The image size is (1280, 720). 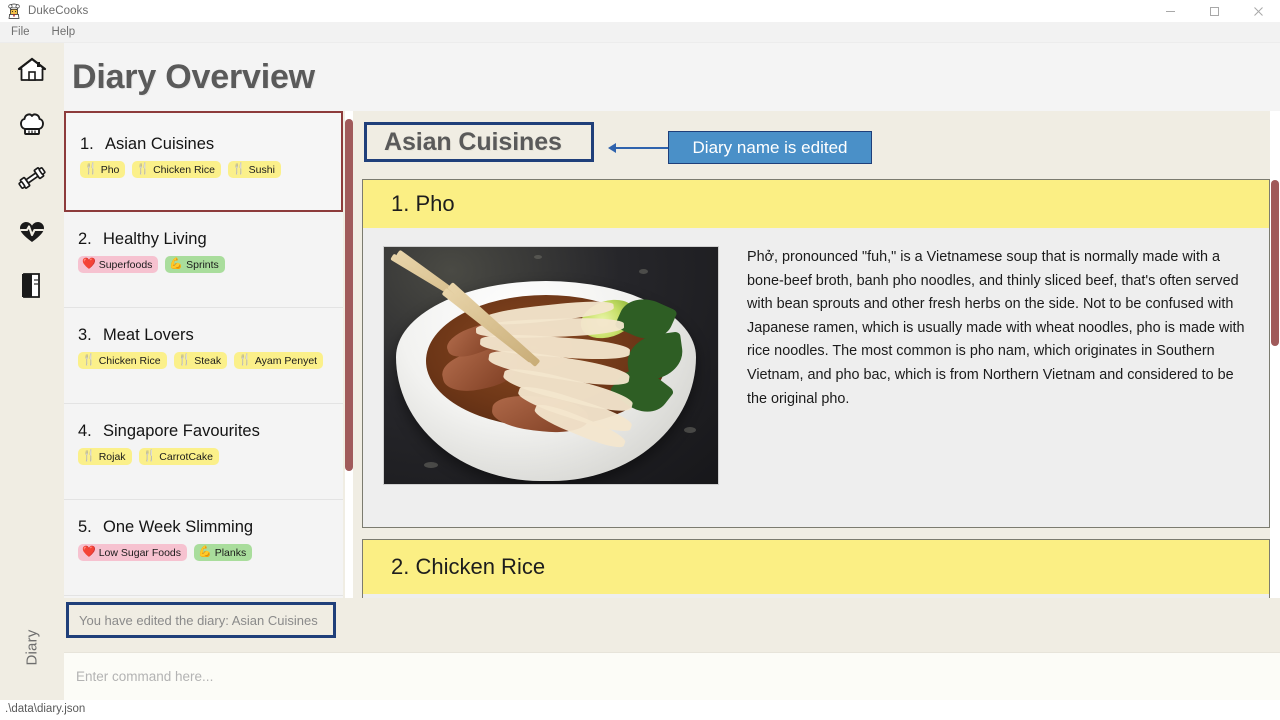 I want to click on diary-book-icon, so click(x=32, y=286).